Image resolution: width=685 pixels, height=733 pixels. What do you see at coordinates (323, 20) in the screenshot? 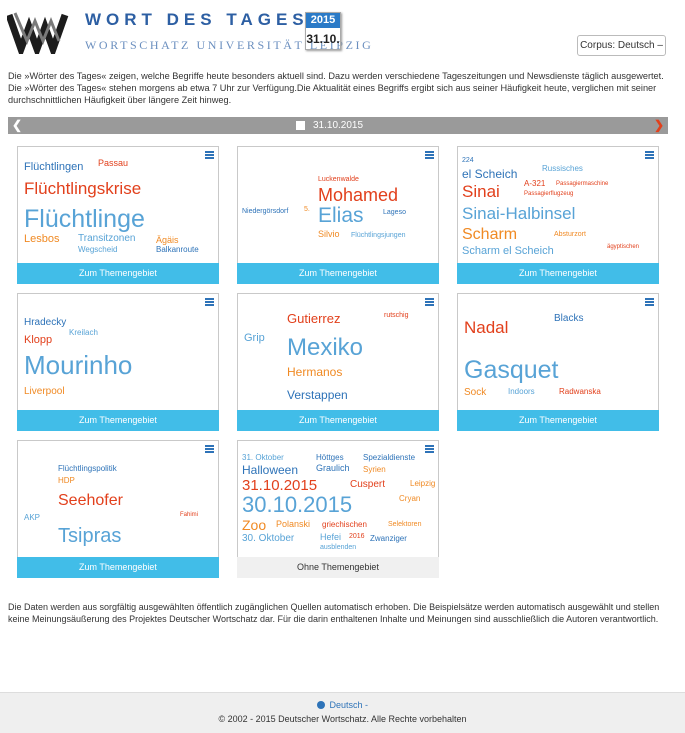
I see `calendar-year: 2015` at bounding box center [323, 20].